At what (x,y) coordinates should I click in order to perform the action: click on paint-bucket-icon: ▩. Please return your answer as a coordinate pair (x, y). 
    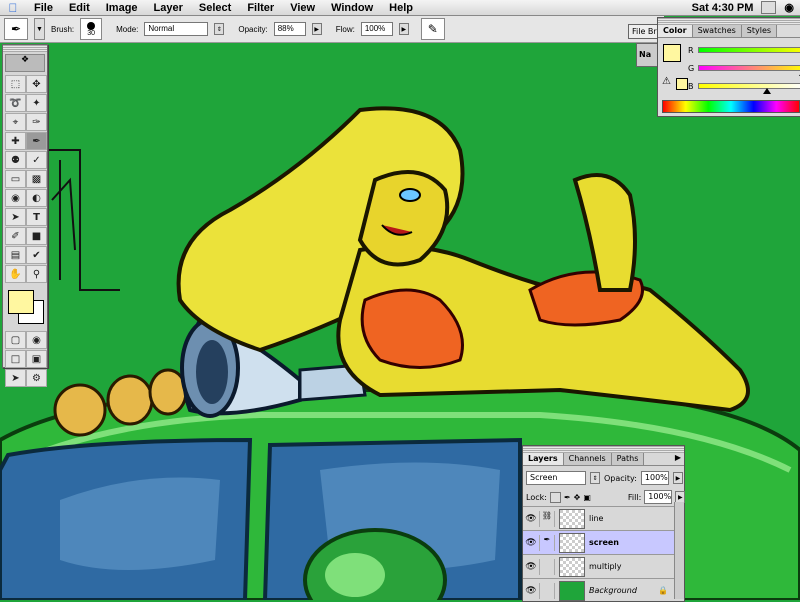
    Looking at the image, I should click on (36, 179).